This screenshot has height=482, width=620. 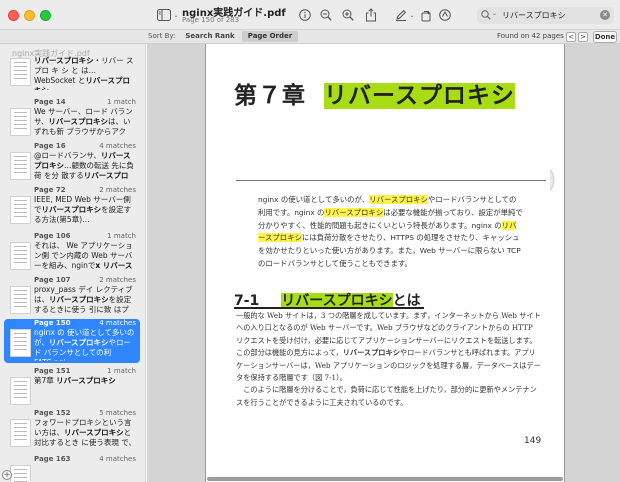 I want to click on result-page-label: Page 151, so click(x=52, y=371).